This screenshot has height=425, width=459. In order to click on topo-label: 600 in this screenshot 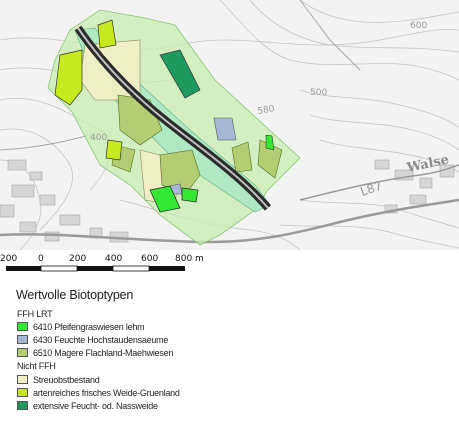, I will do `click(418, 26)`.